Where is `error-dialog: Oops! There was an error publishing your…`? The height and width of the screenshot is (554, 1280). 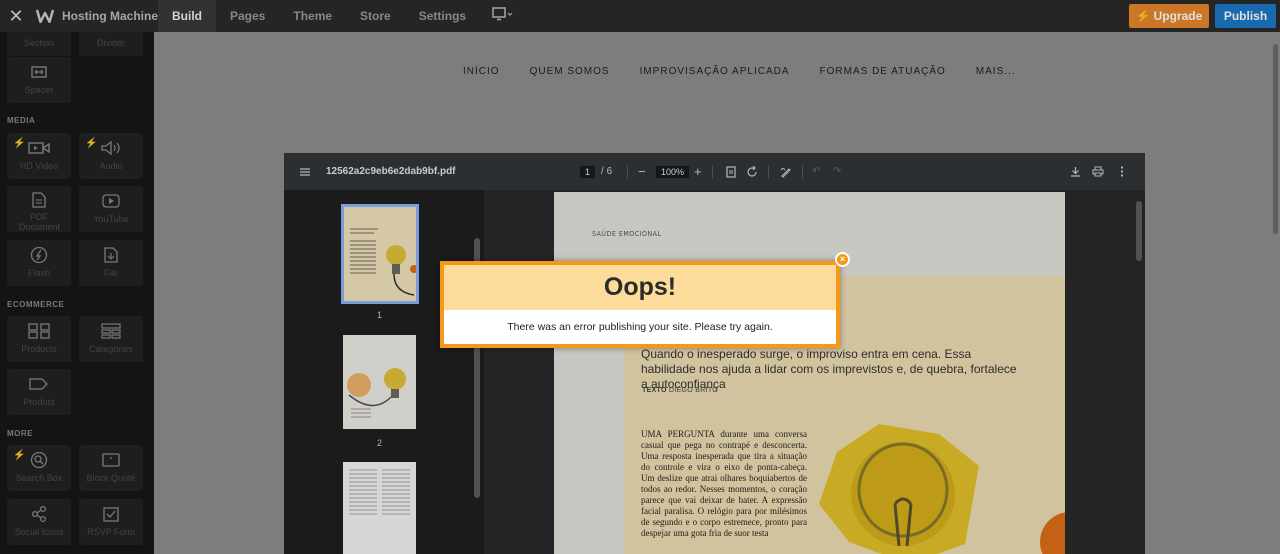 error-dialog: Oops! There was an error publishing your… is located at coordinates (640, 304).